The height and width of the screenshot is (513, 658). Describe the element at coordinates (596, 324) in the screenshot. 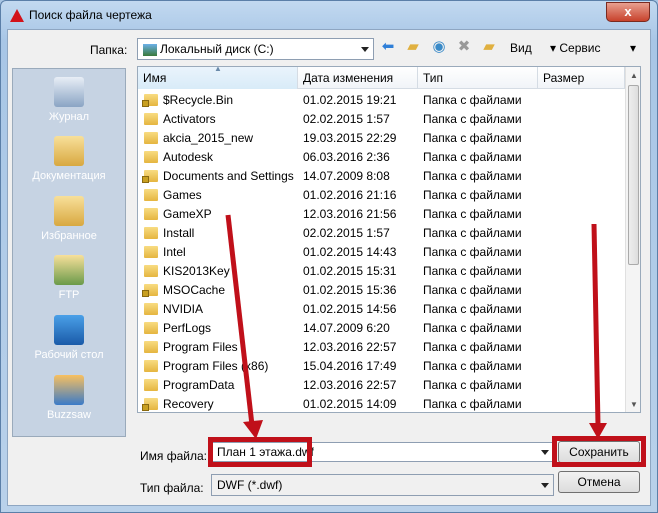

I see `arrow-to-save` at that location.